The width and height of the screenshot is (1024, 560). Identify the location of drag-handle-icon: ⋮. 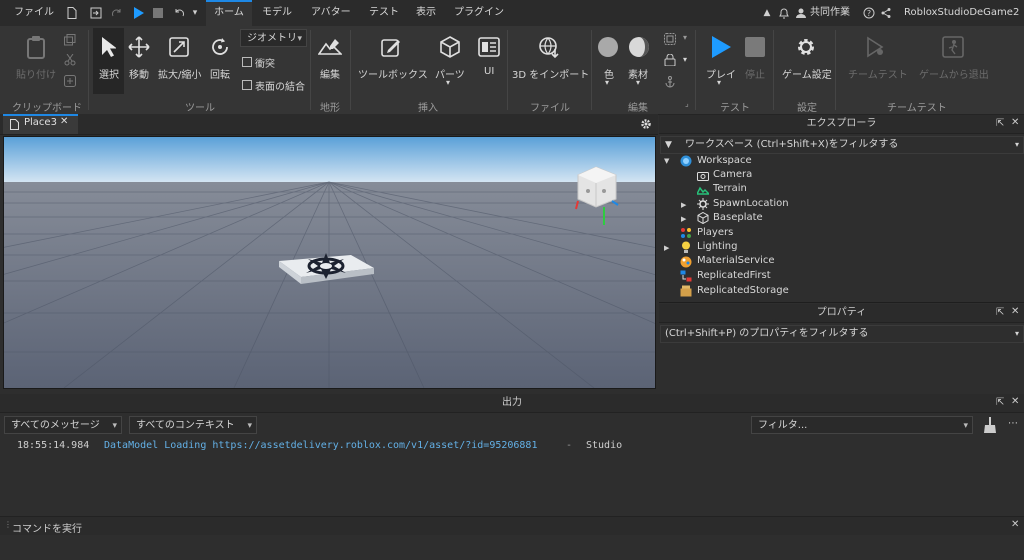
(8, 524).